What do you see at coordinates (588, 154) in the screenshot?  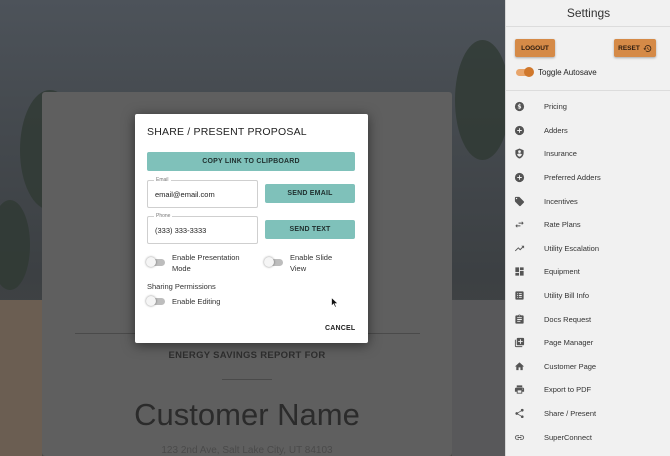 I see `menu-item-insurance: Insurance` at bounding box center [588, 154].